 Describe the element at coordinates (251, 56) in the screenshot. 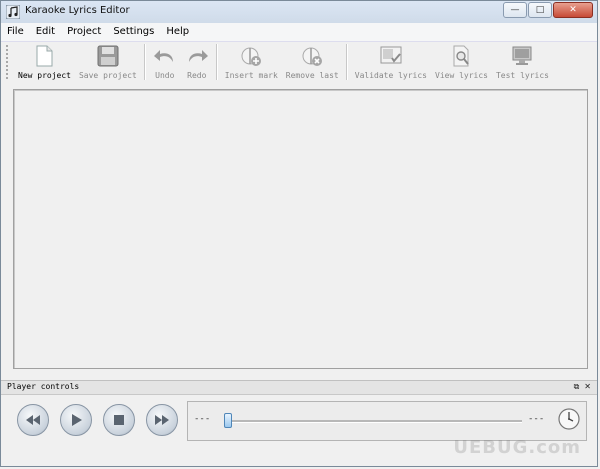

I see `insert-mark-icon` at that location.